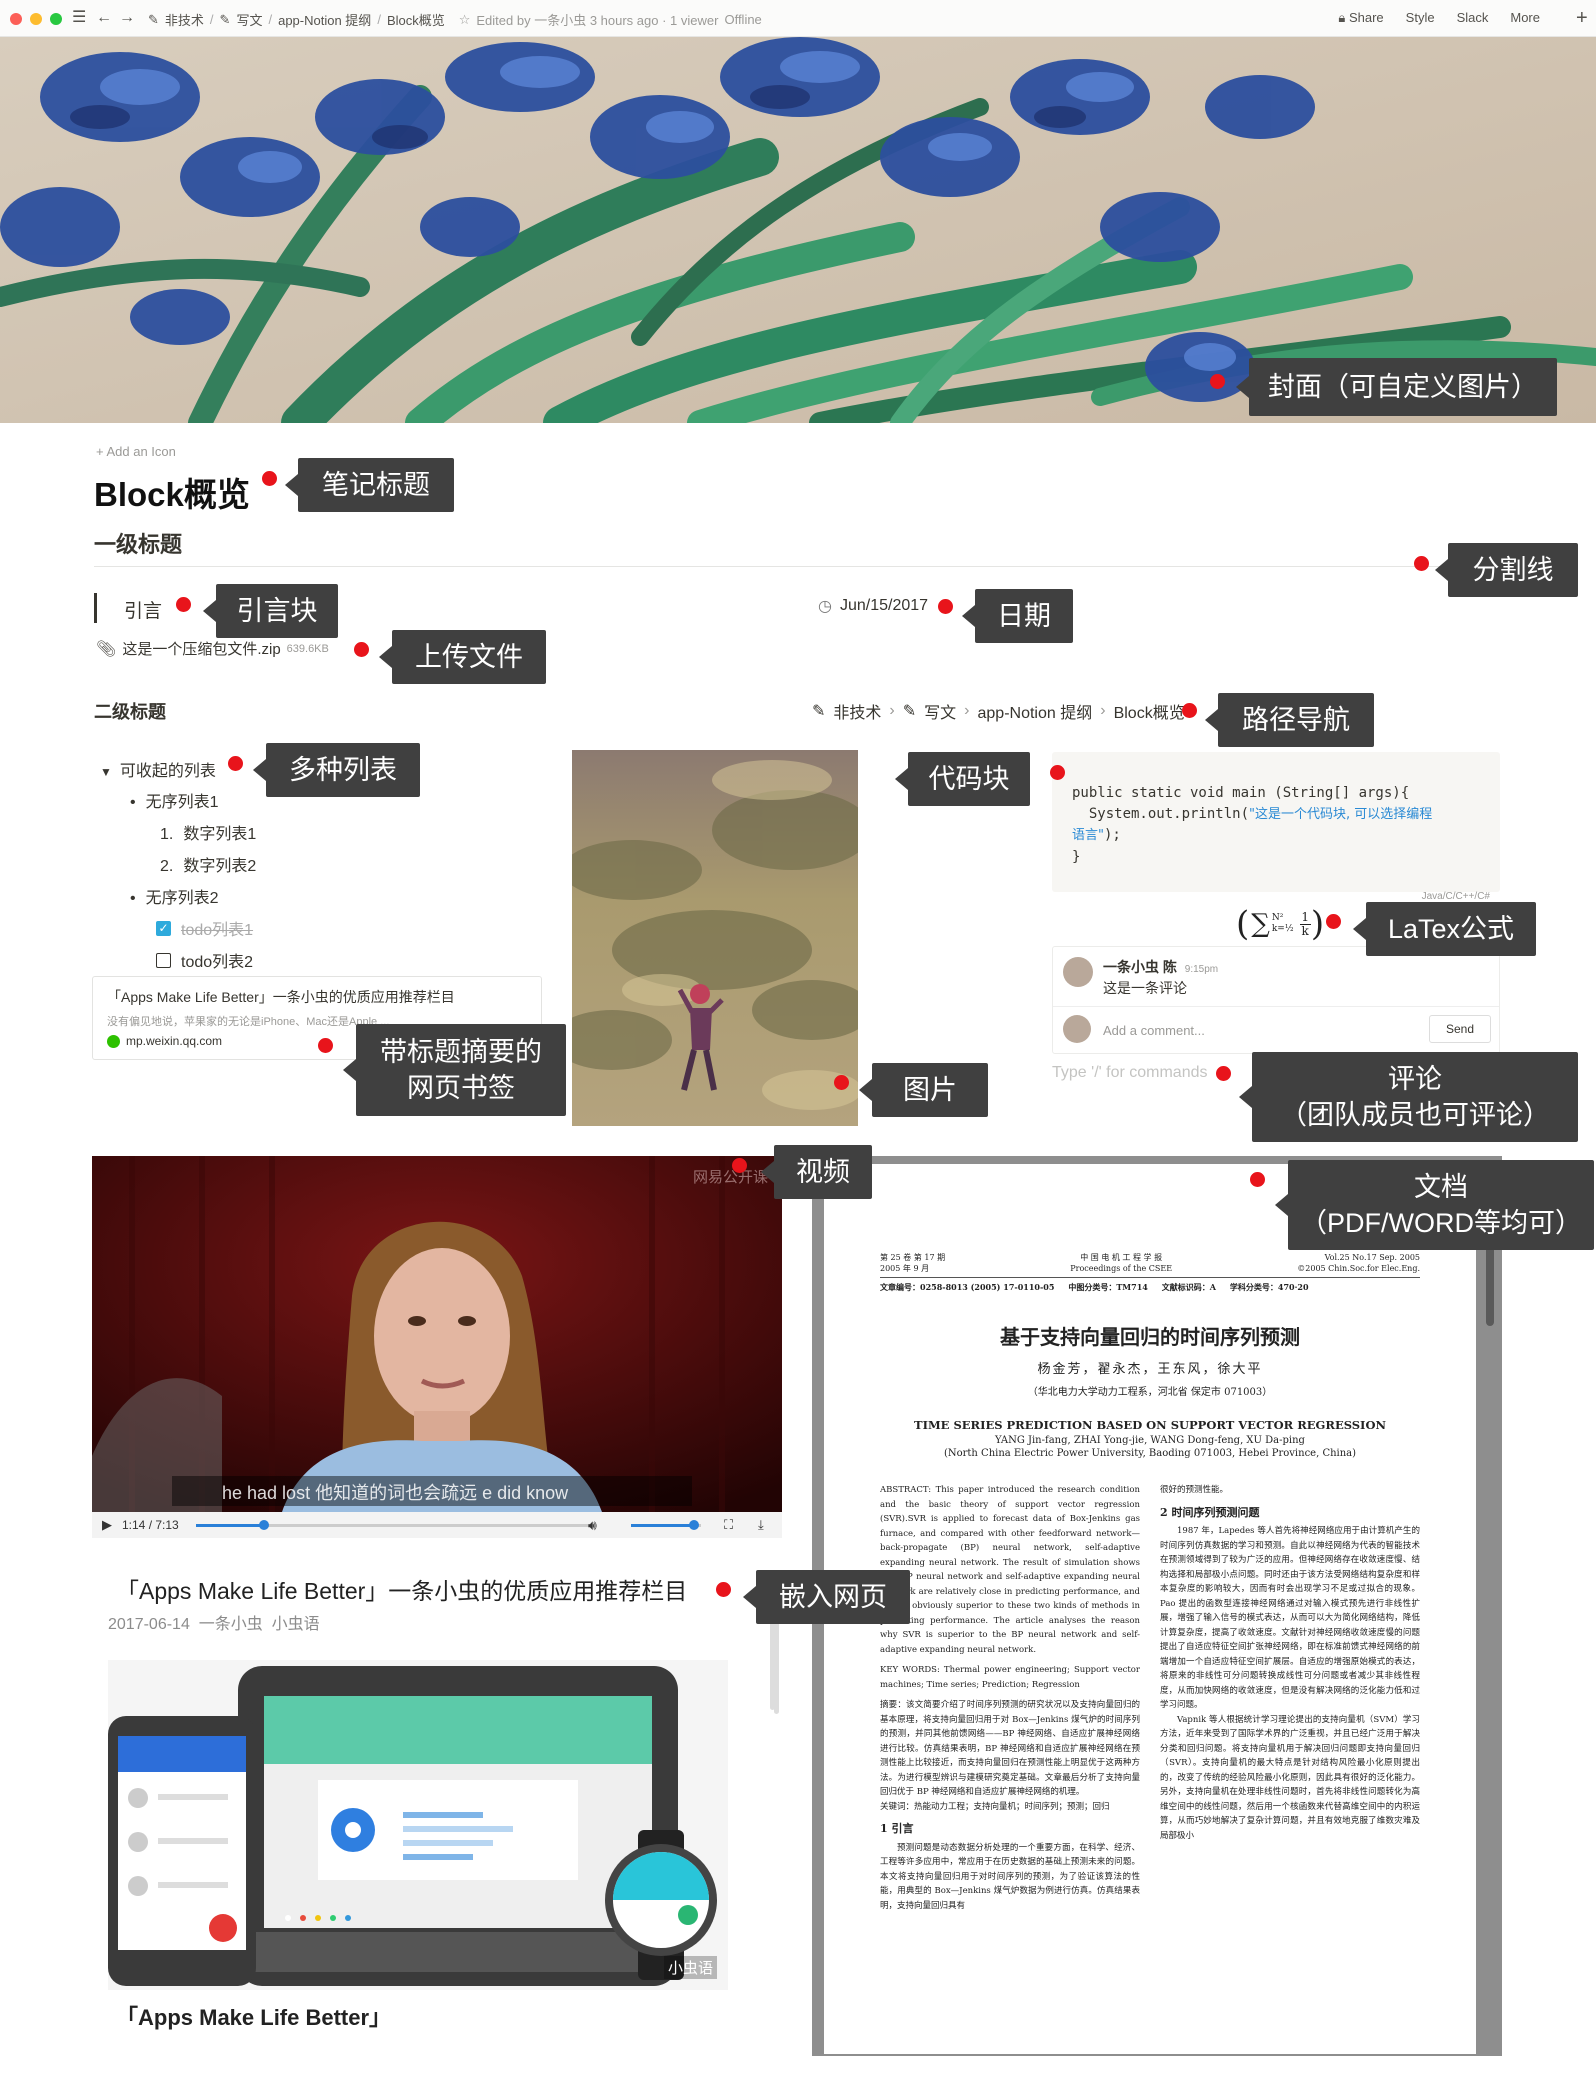  I want to click on volume-track, so click(666, 1525).